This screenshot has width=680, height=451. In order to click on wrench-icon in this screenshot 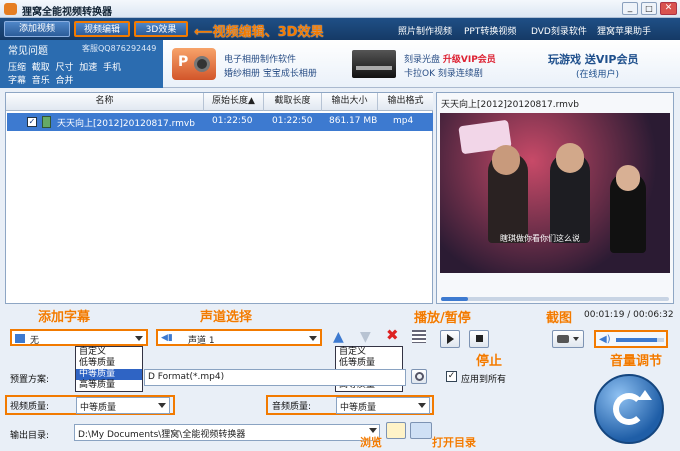, I will do `click(419, 376)`.